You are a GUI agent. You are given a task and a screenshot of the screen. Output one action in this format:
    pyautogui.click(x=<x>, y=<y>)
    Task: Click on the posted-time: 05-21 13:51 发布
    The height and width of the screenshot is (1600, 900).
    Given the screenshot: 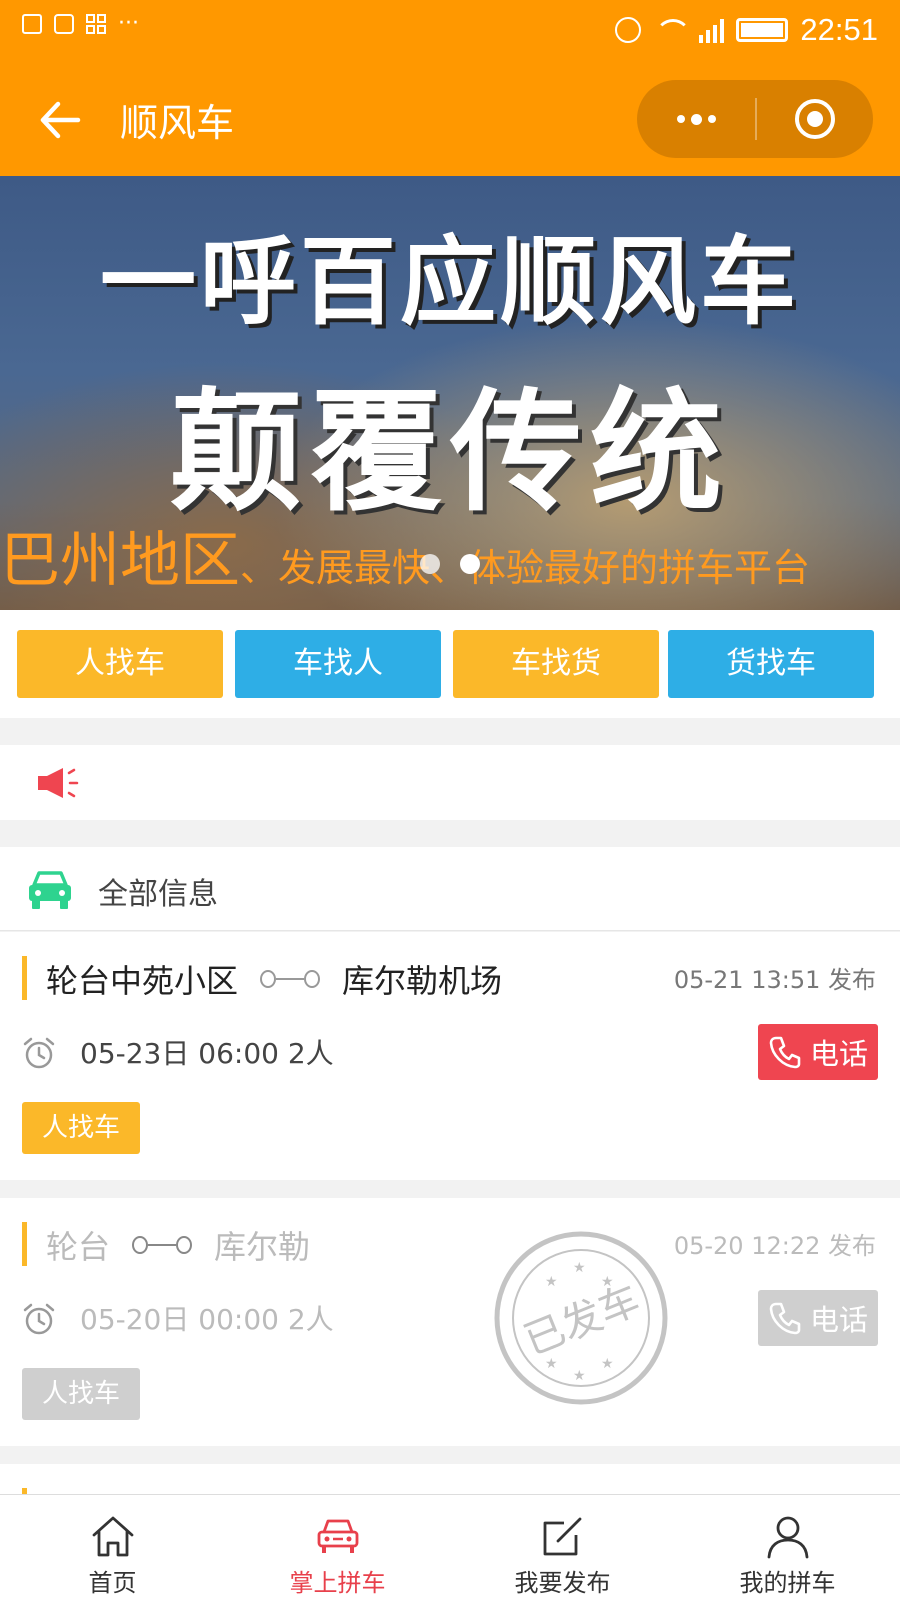 What is the action you would take?
    pyautogui.click(x=774, y=980)
    